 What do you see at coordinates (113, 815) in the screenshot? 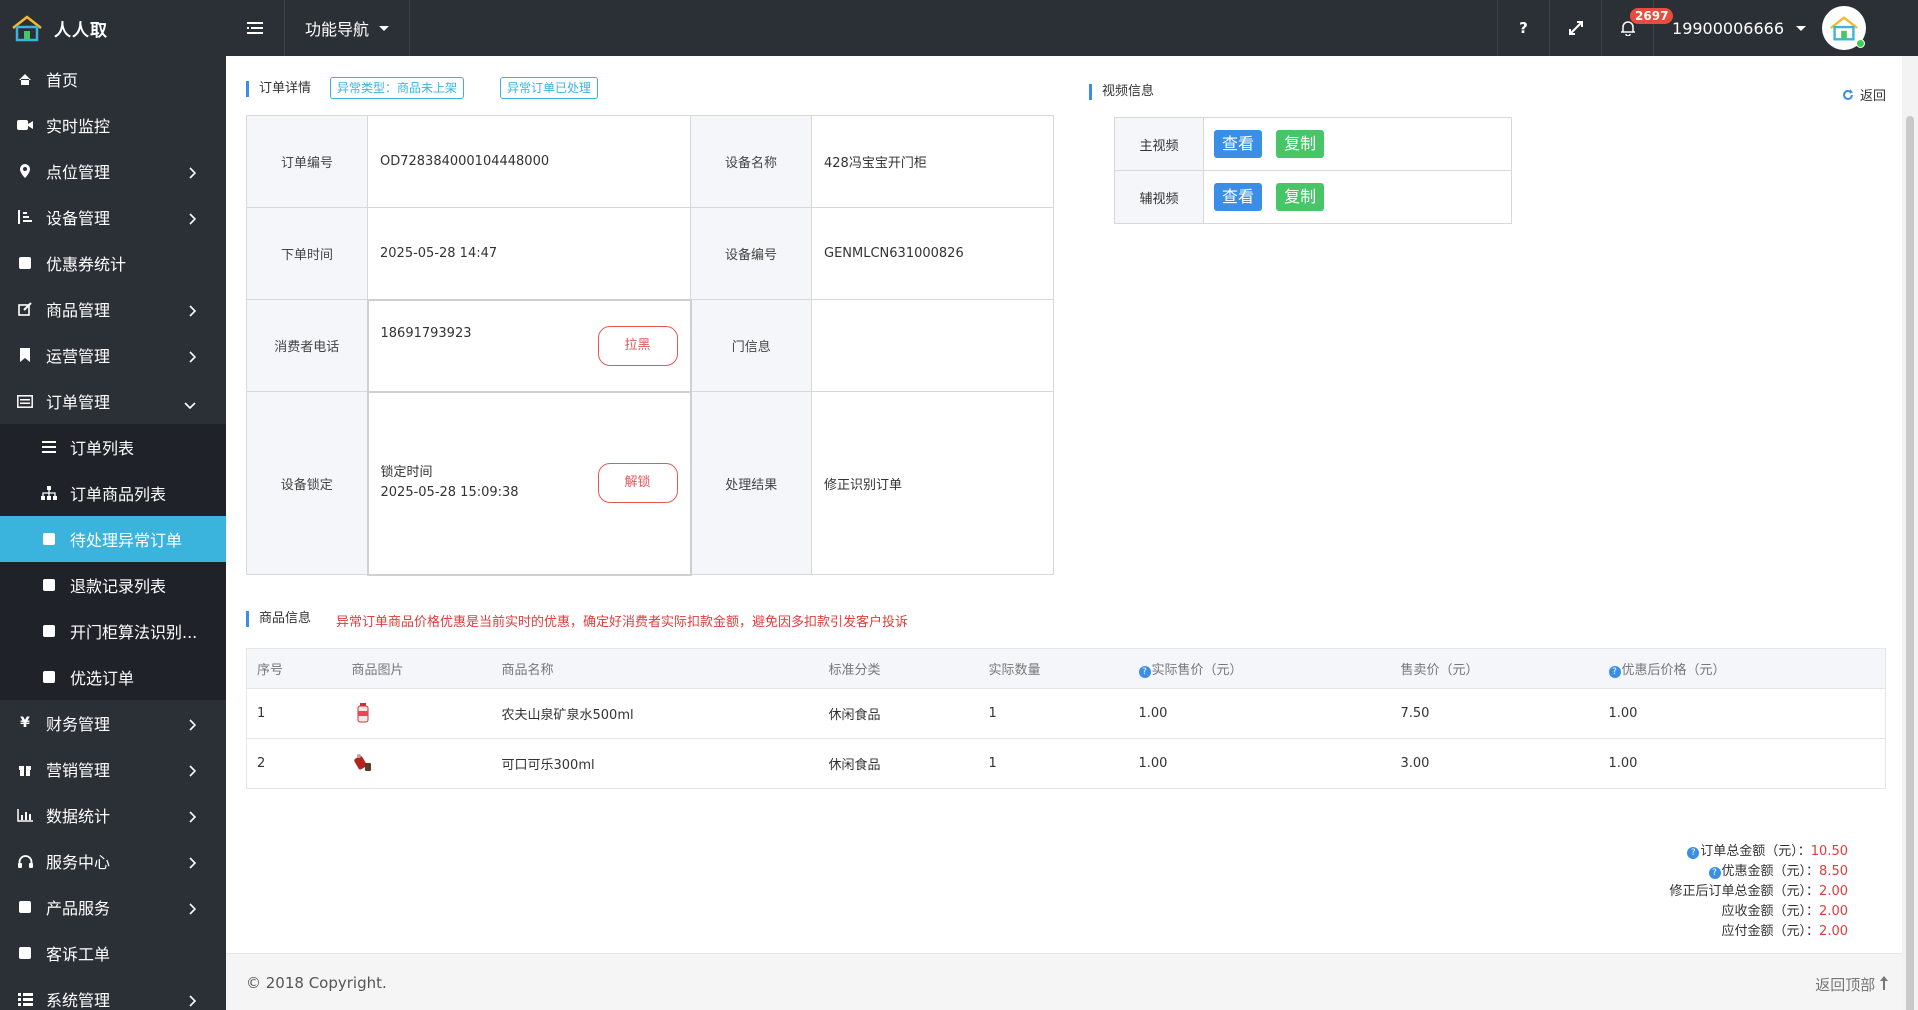
I see `sidebar-item-statistics: 数据统计` at bounding box center [113, 815].